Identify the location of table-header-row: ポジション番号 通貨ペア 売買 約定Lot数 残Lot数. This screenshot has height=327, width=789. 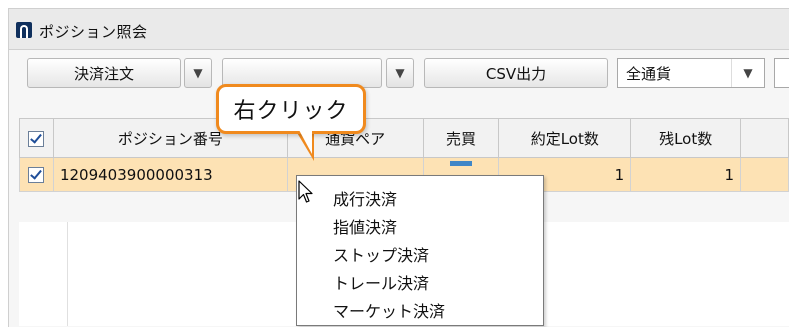
(404, 138).